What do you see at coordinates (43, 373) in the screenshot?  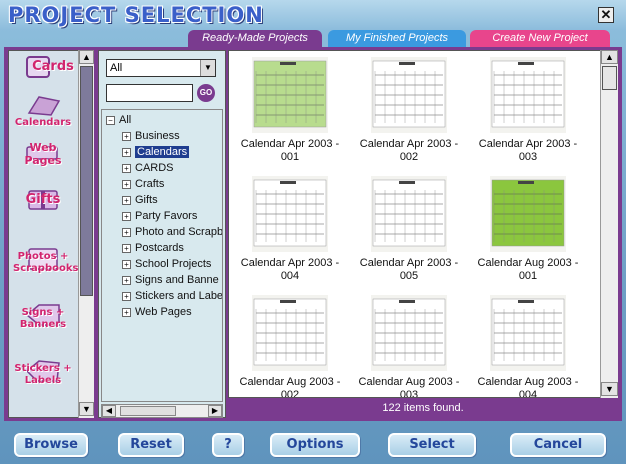 I see `category-stickers-labels: Stickers + Labels` at bounding box center [43, 373].